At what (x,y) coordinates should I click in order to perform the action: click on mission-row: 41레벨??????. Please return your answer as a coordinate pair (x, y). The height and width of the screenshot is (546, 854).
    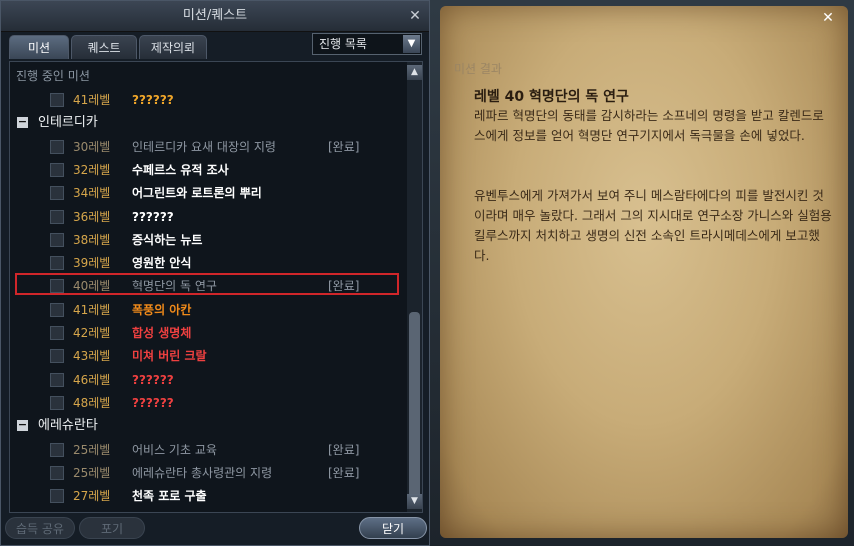
    Looking at the image, I should click on (208, 100).